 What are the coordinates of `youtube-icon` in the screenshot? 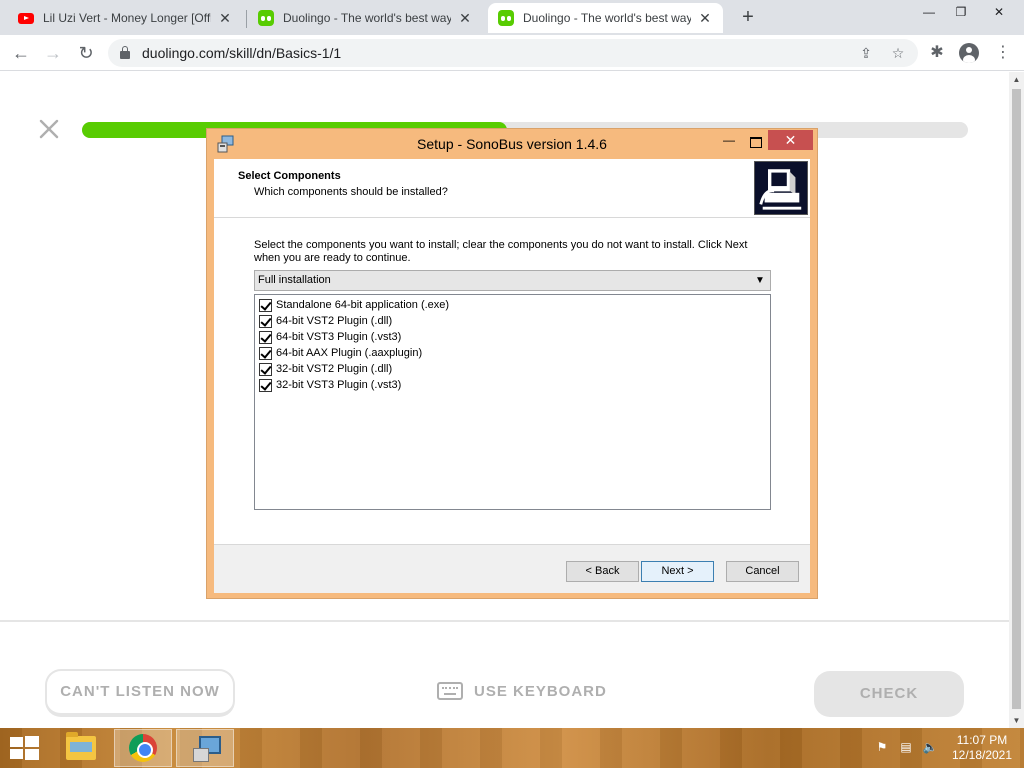 It's located at (26, 18).